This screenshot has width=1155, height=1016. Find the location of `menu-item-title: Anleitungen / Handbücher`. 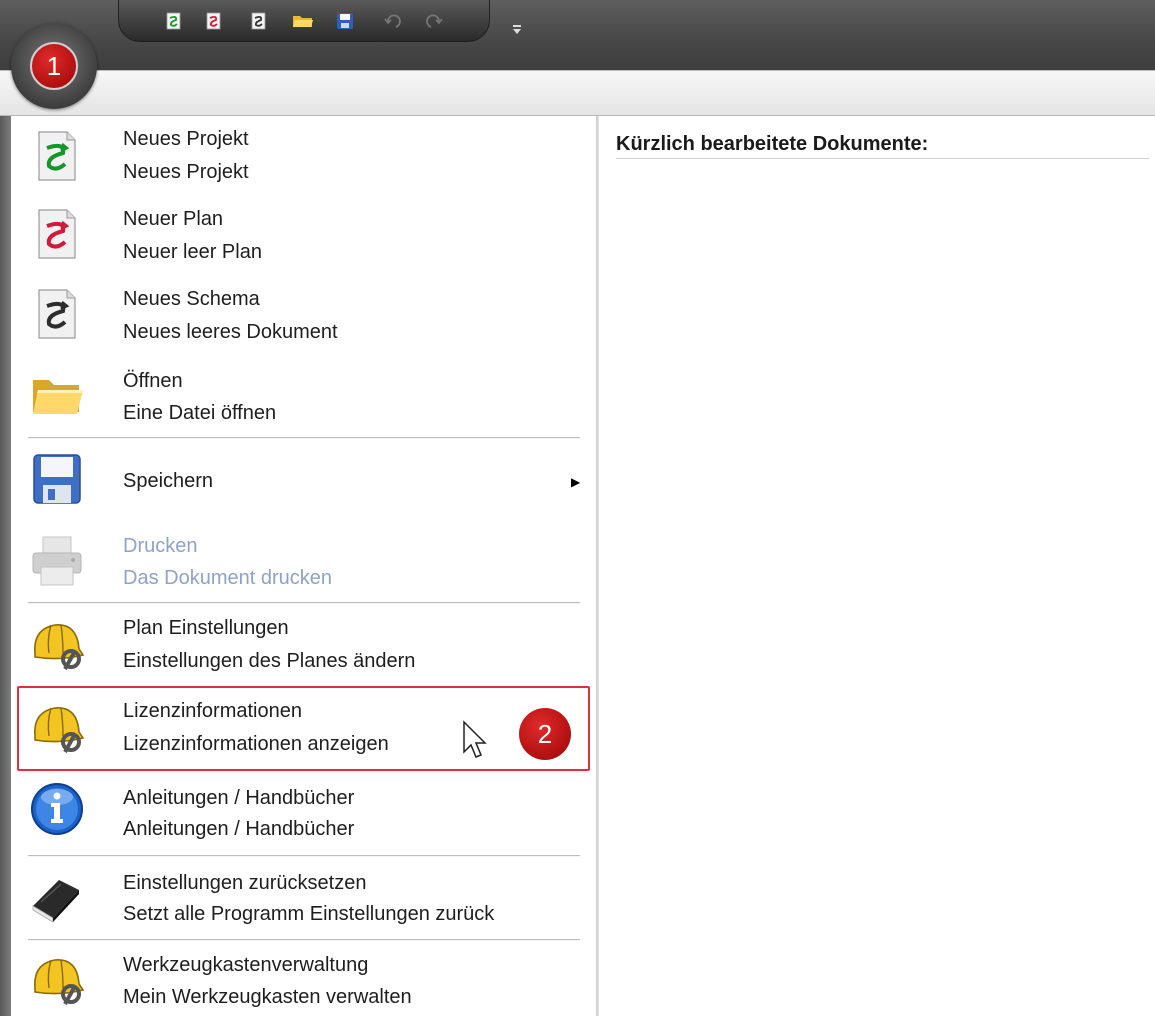

menu-item-title: Anleitungen / Handbücher is located at coordinates (239, 798).